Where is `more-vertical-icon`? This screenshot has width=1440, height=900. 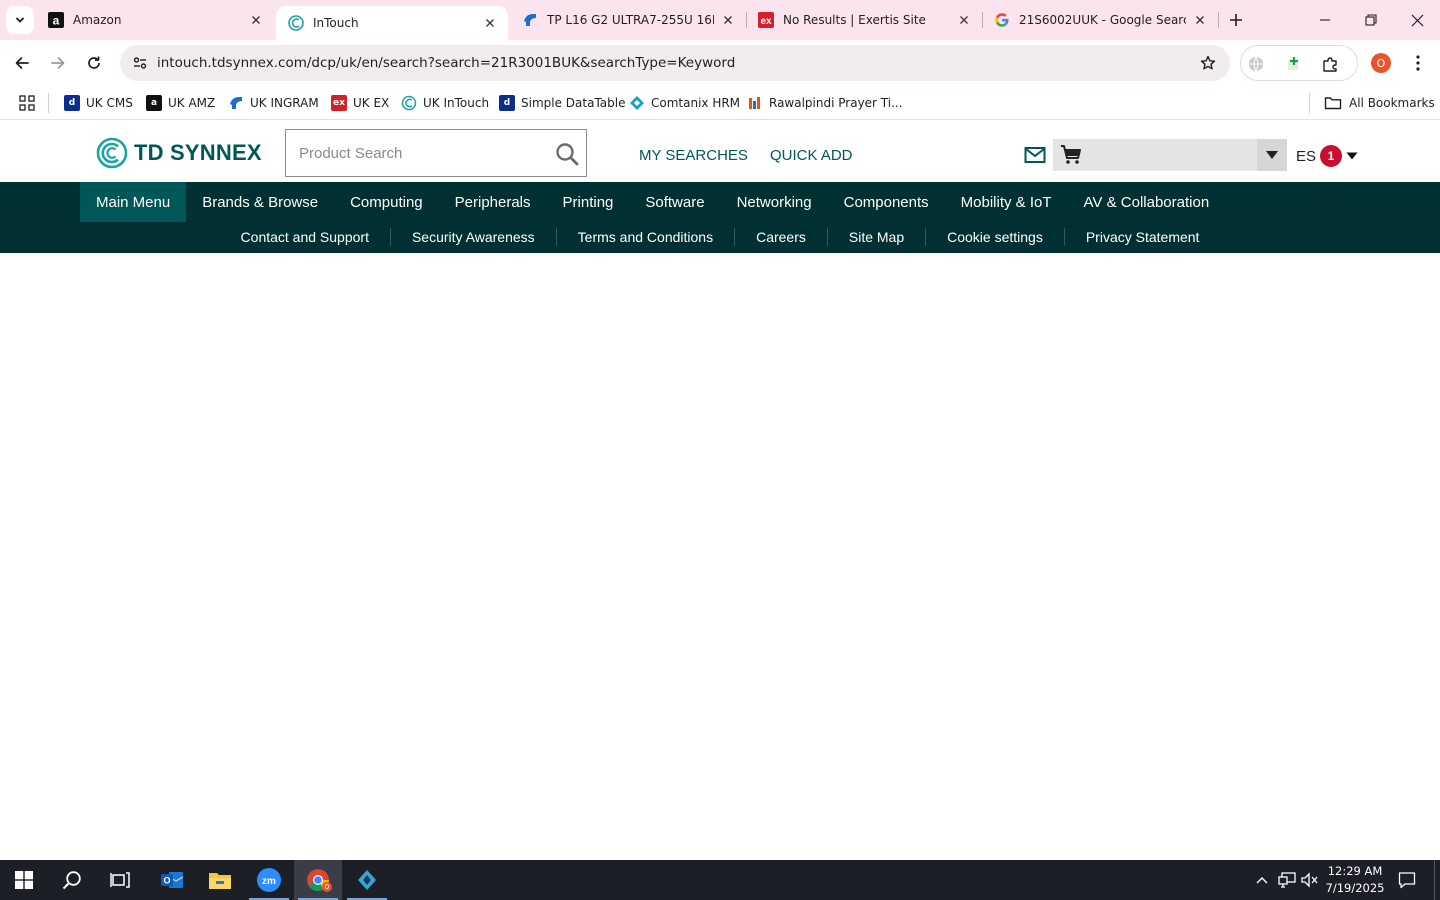 more-vertical-icon is located at coordinates (1418, 63).